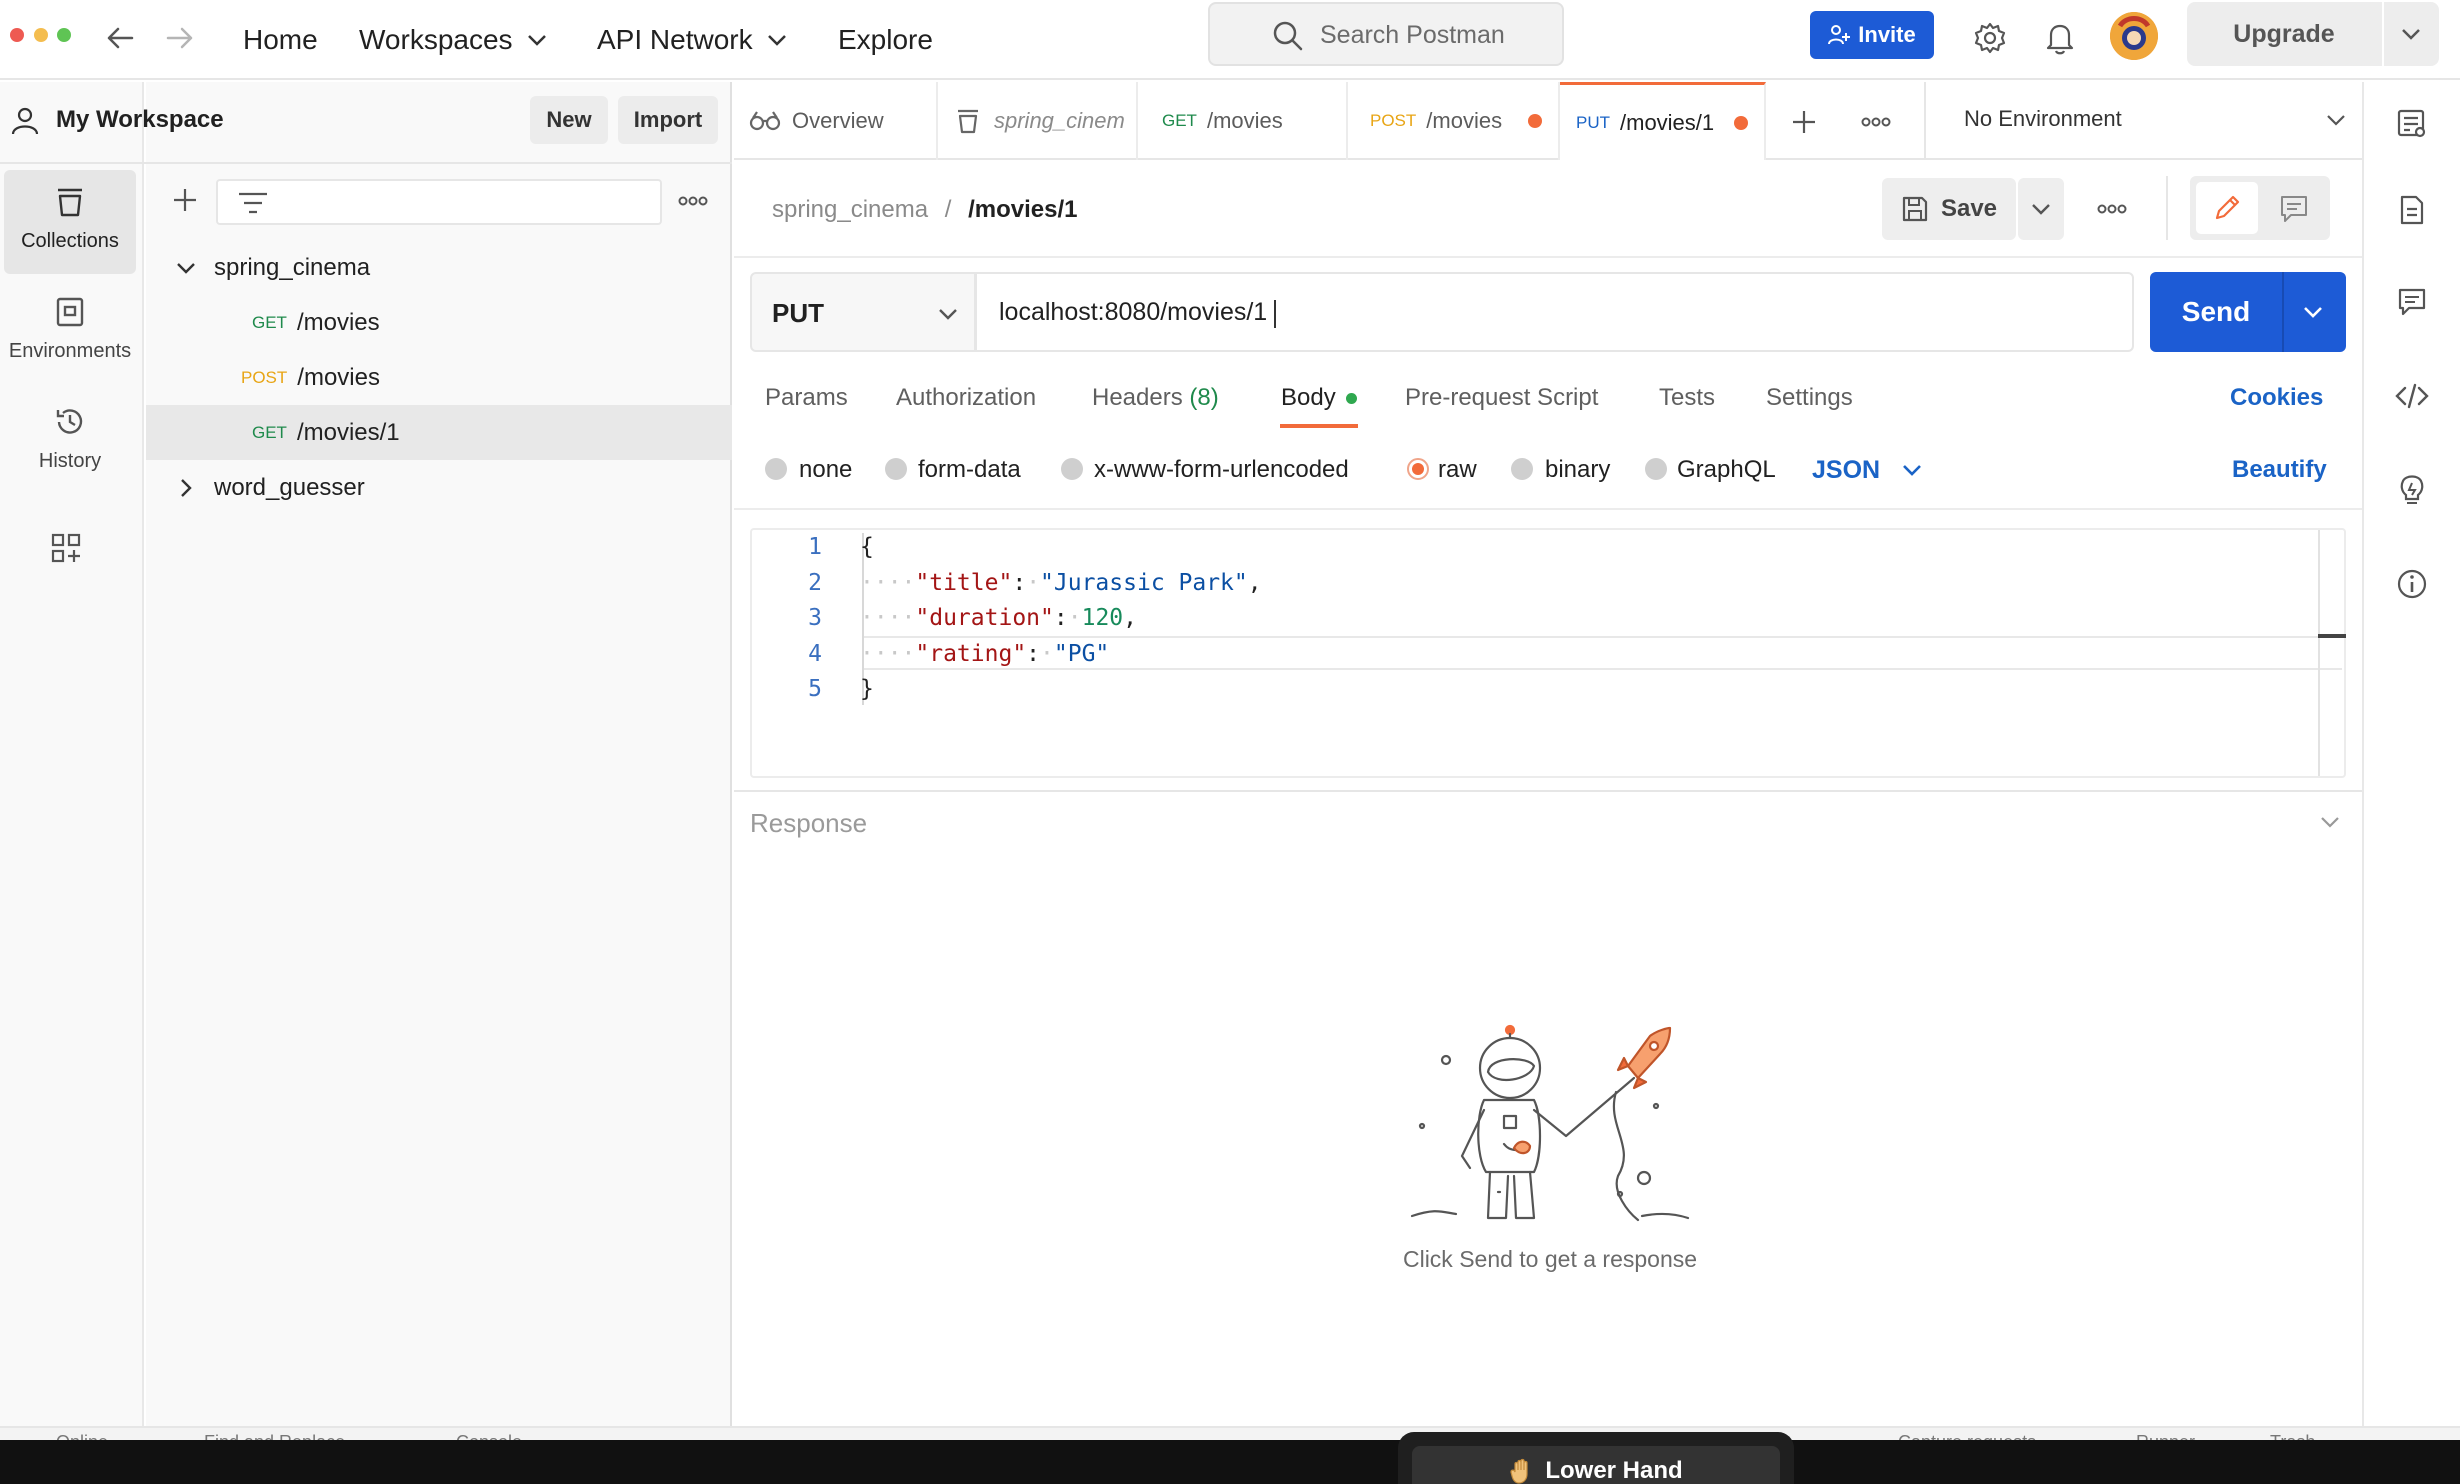  Describe the element at coordinates (863, 312) in the screenshot. I see `method-select: PUT` at that location.